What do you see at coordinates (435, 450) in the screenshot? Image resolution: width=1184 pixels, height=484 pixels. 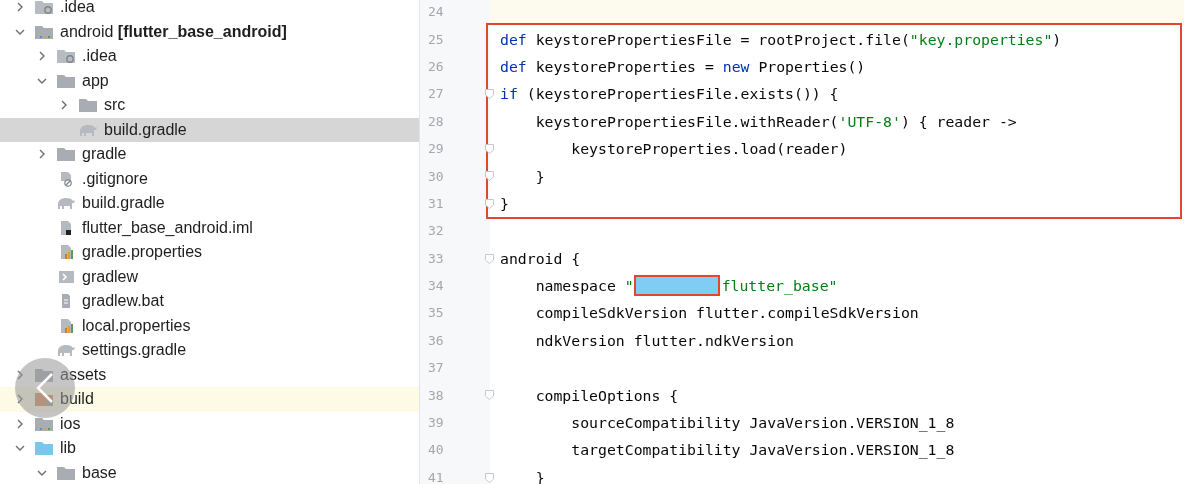 I see `line-number: 40` at bounding box center [435, 450].